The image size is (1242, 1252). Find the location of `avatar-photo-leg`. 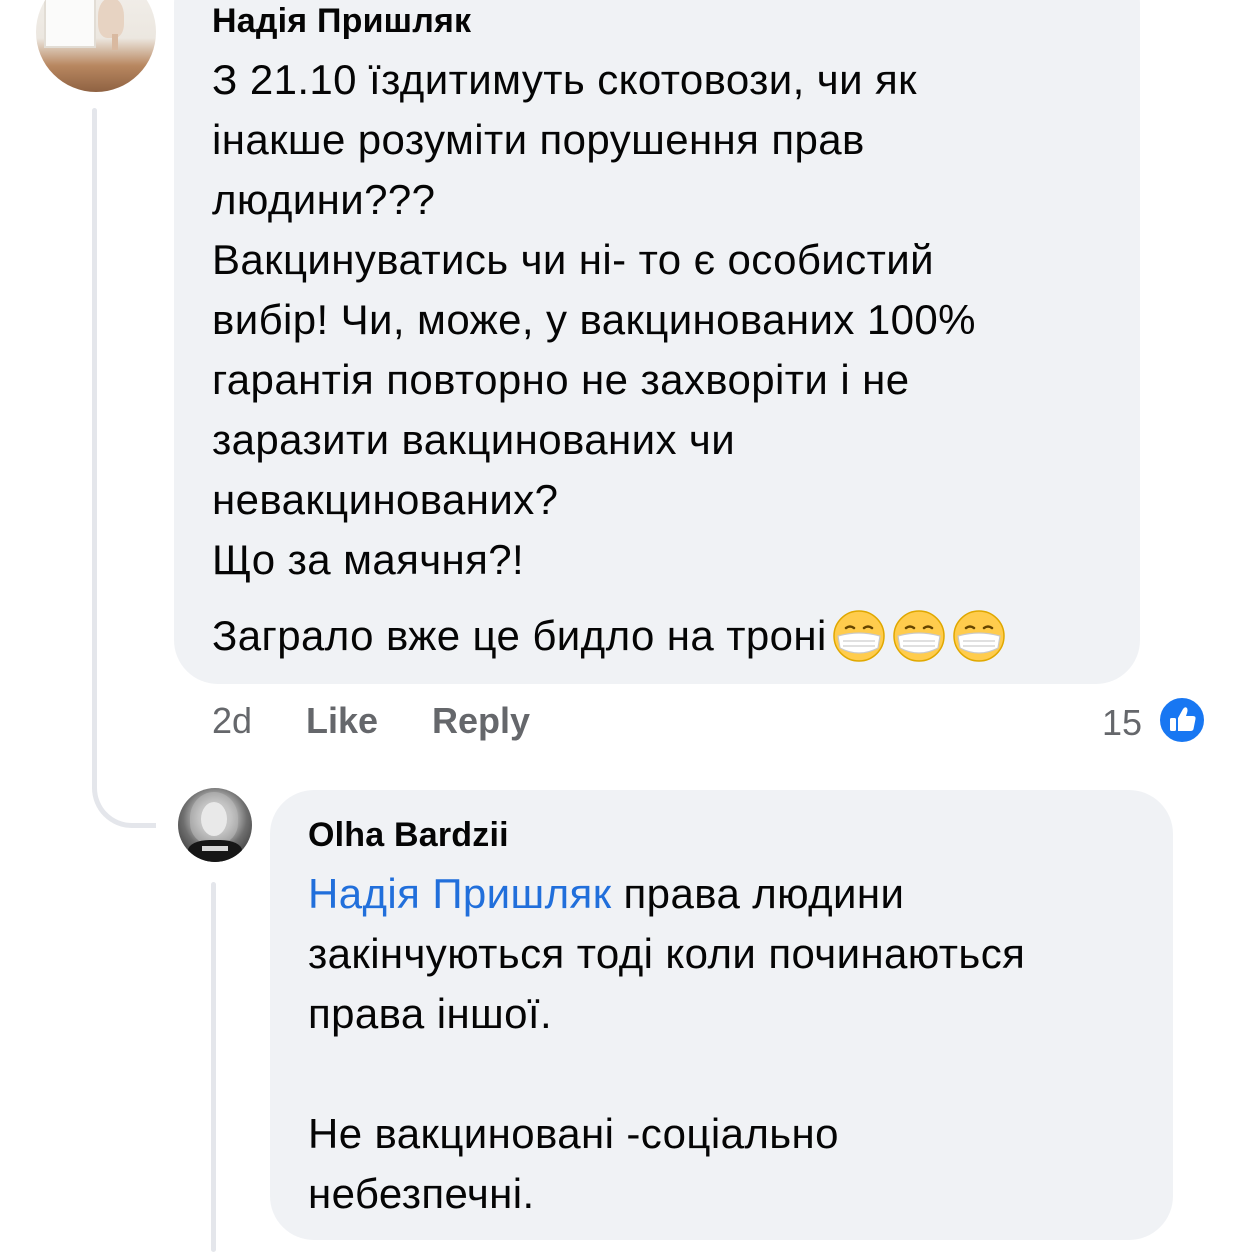

avatar-photo-leg is located at coordinates (115, 42).